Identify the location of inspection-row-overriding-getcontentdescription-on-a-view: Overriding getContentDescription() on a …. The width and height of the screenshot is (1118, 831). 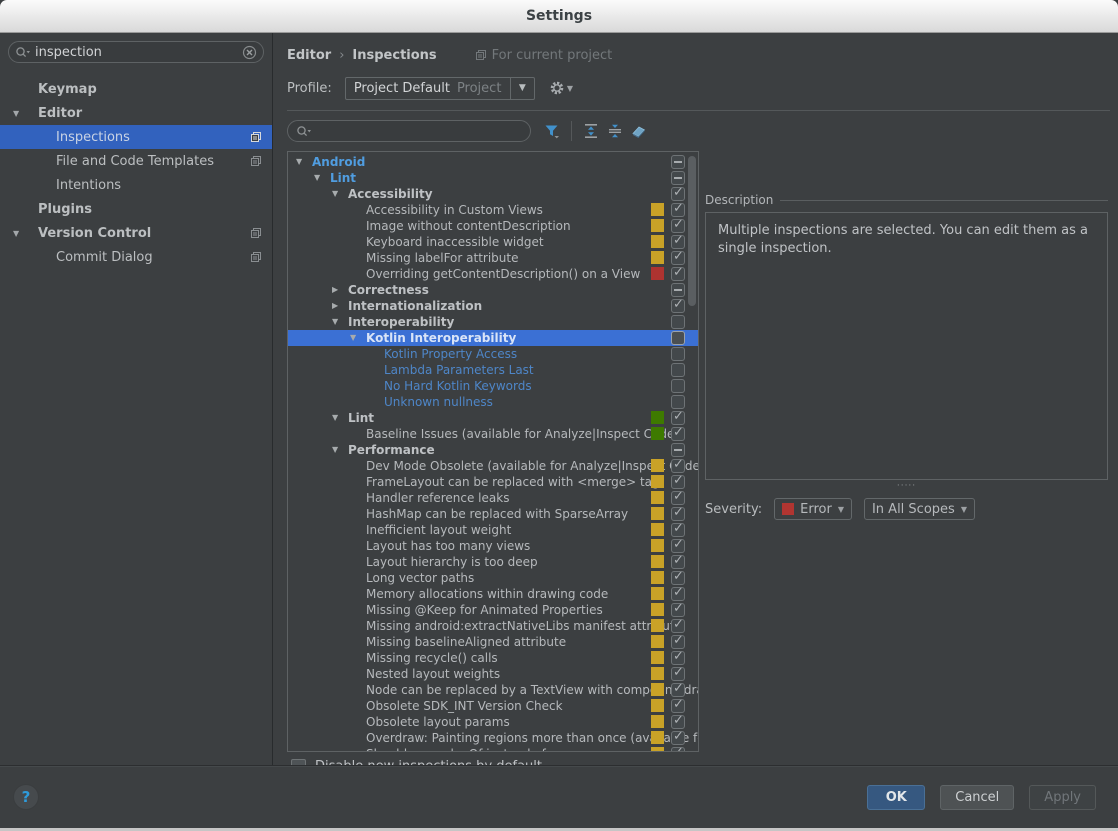
(493, 274).